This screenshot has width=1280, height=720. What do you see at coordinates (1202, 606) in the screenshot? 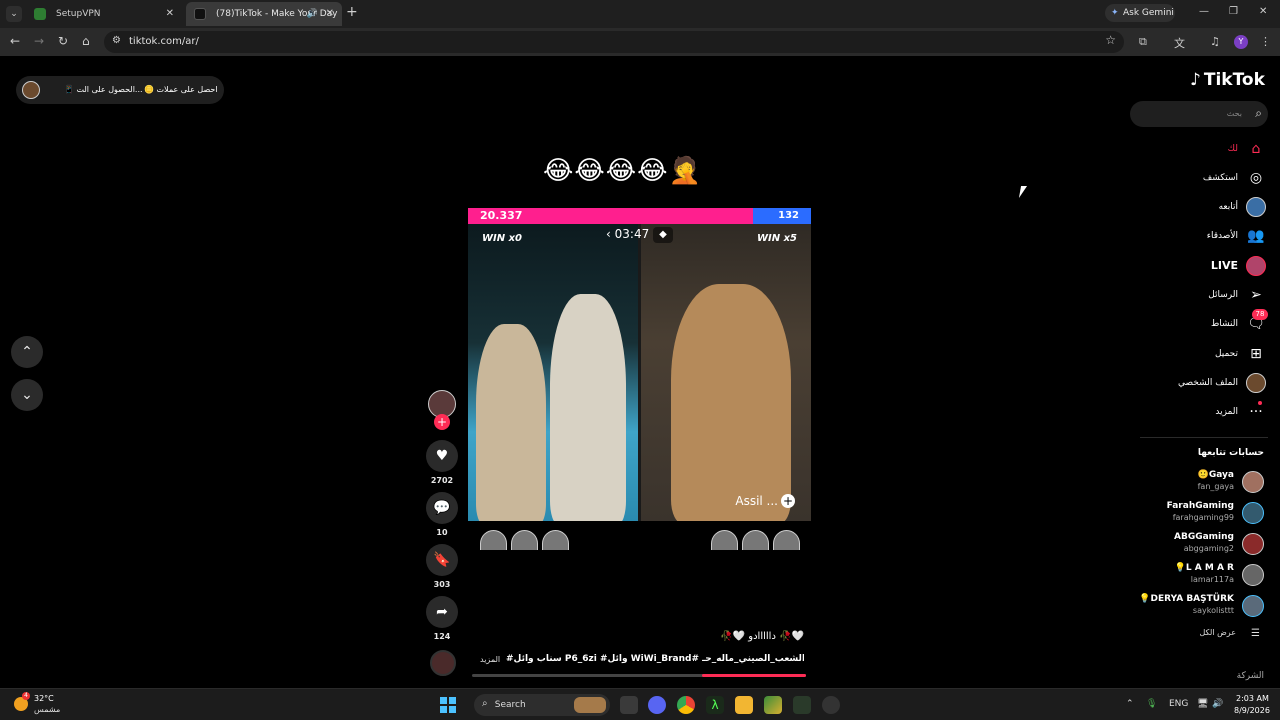
I see `following-account: 💡DERYA BAŞTÜRK saykolisttt` at bounding box center [1202, 606].